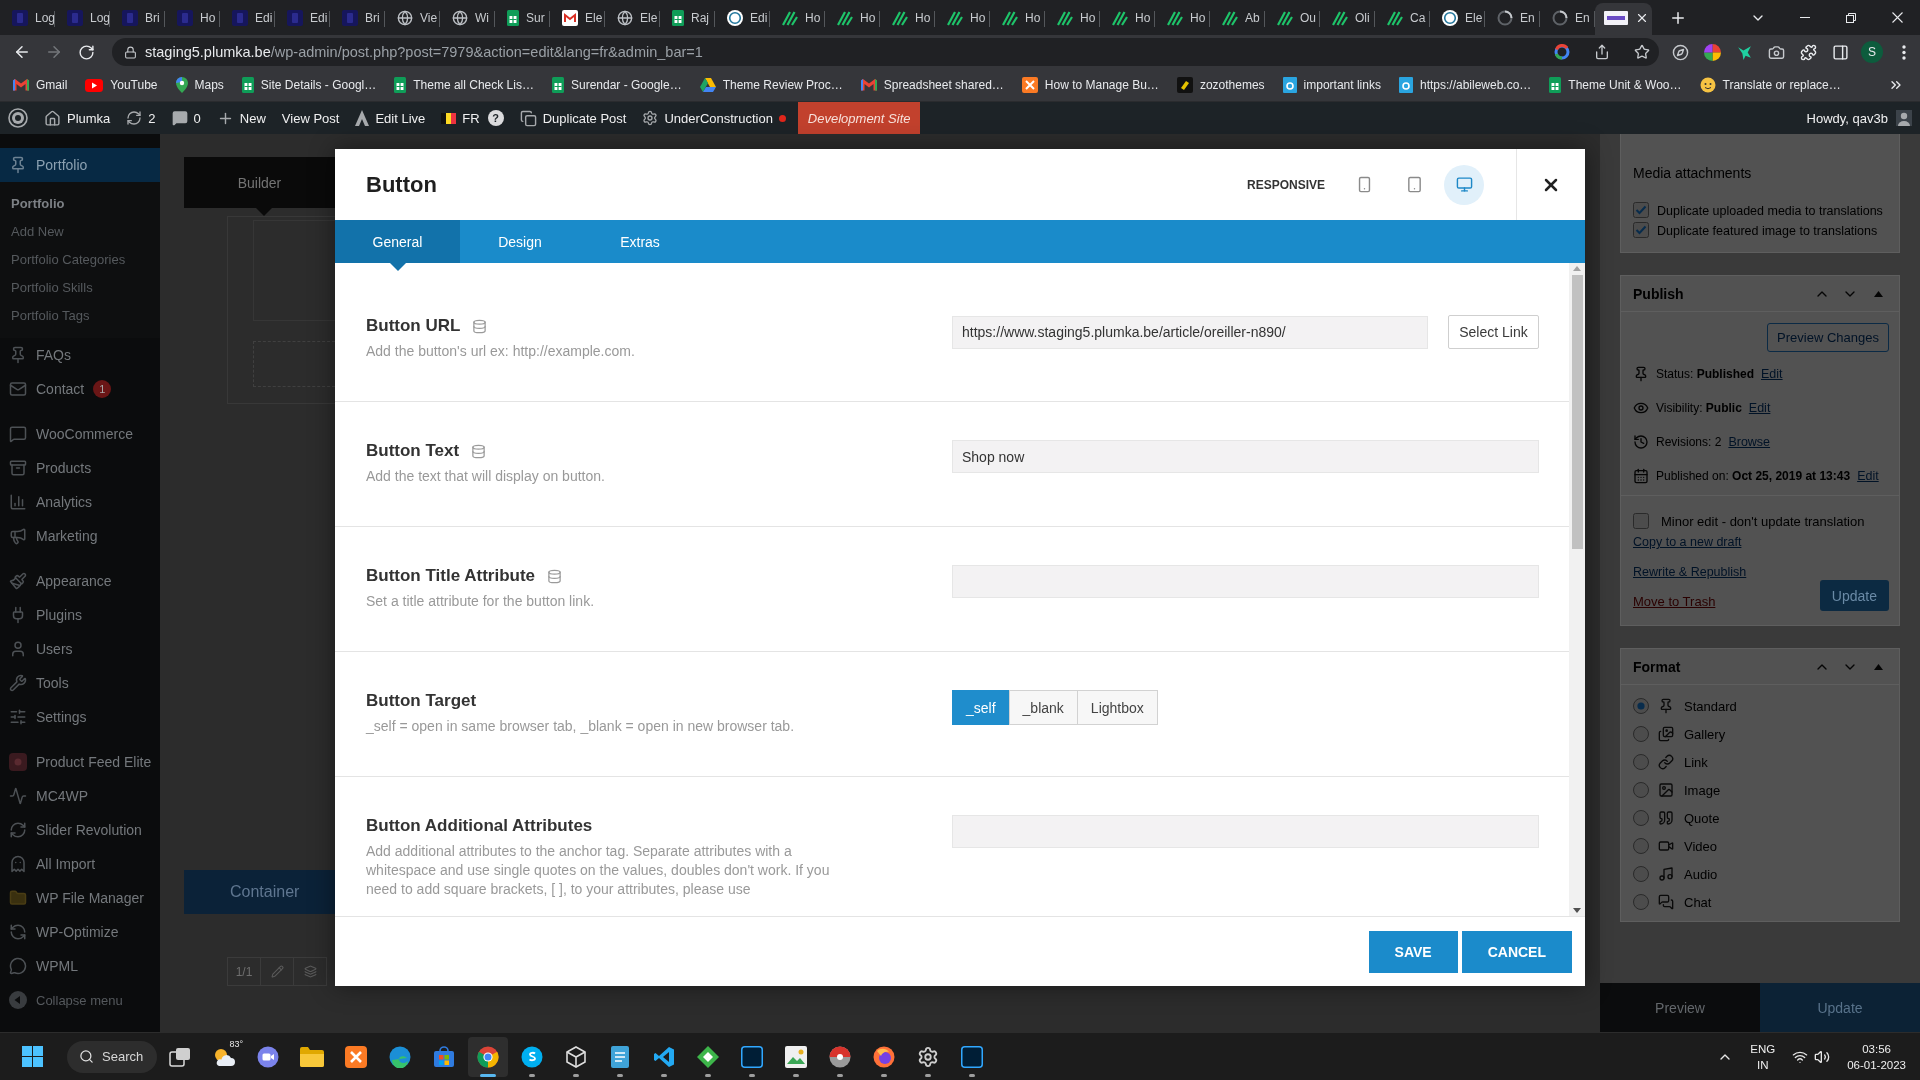  What do you see at coordinates (80, 165) in the screenshot?
I see `menu-item: Portfolio` at bounding box center [80, 165].